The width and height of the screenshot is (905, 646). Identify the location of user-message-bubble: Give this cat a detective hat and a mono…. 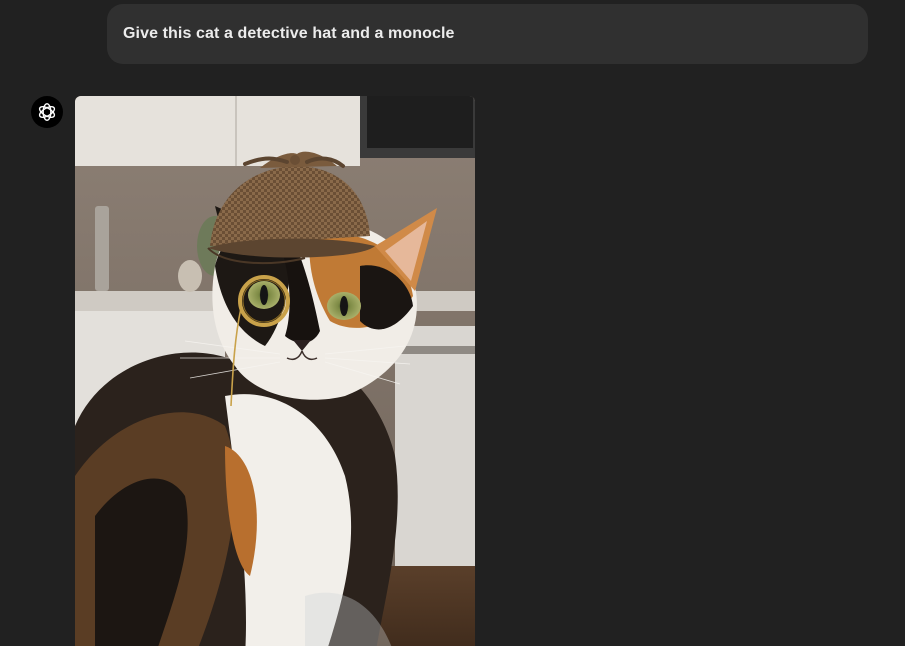
(487, 34).